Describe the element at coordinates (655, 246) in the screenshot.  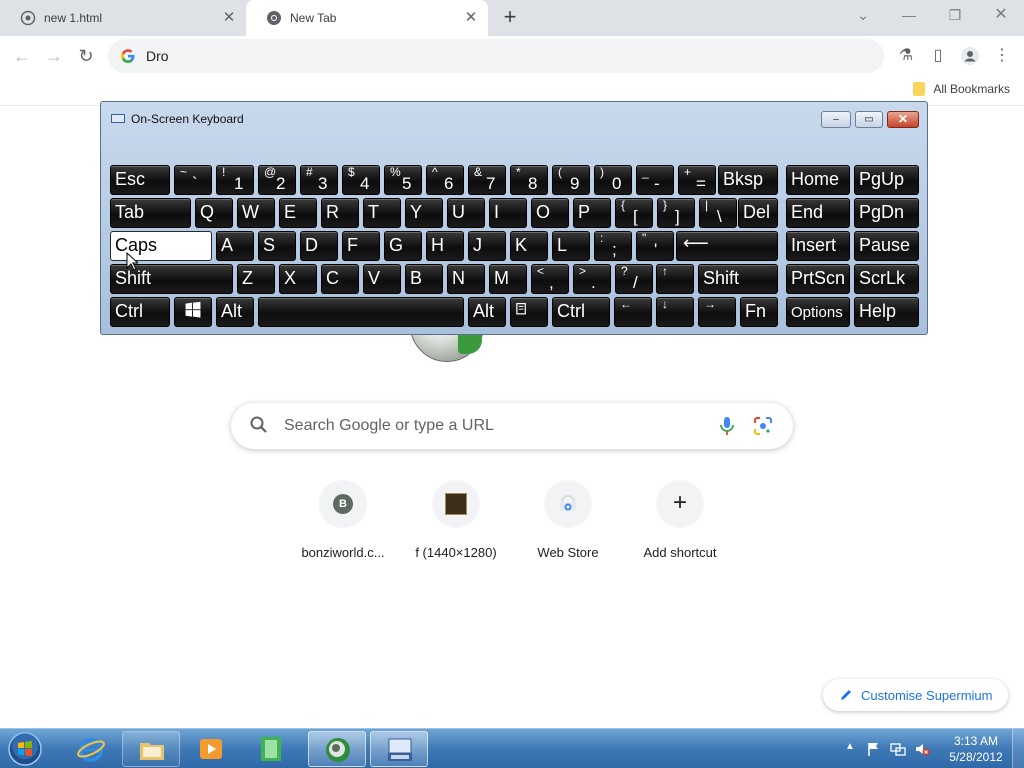
I see `key-punct-1: " '` at that location.